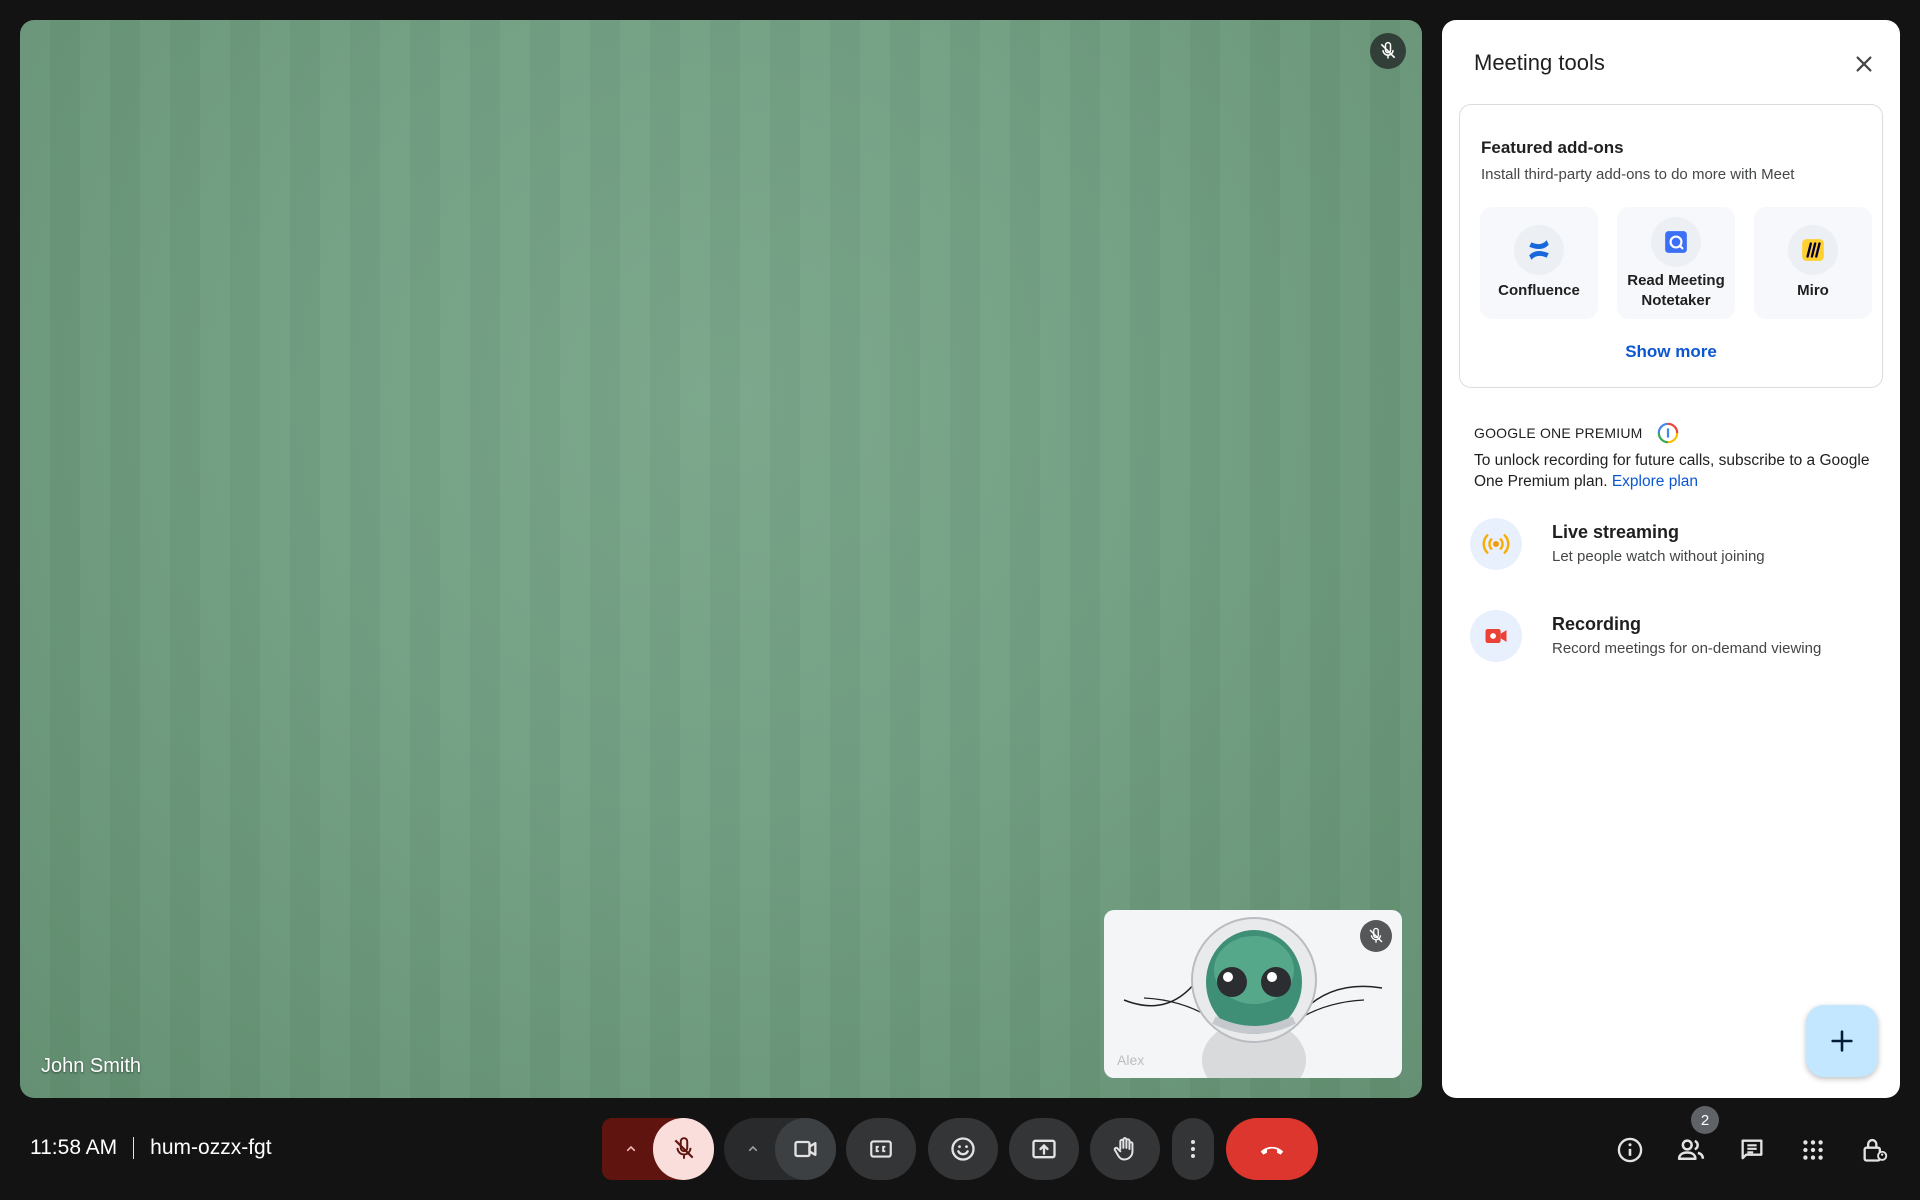 The image size is (1920, 1200). I want to click on chat-icon, so click(1752, 1149).